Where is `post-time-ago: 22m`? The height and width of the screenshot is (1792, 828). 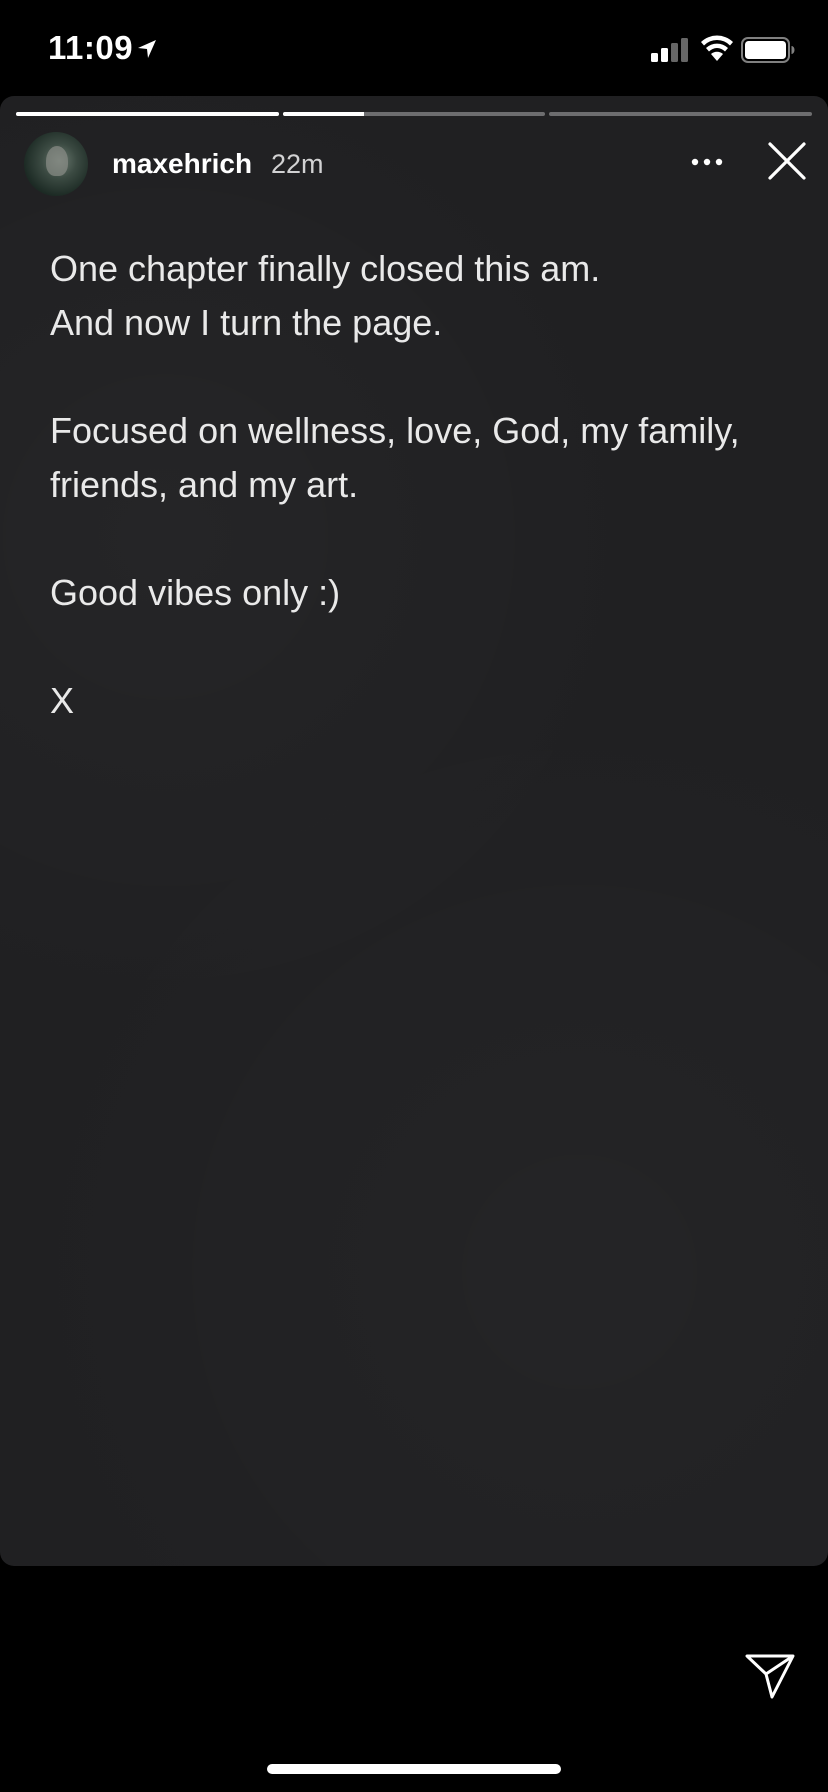
post-time-ago: 22m is located at coordinates (297, 164).